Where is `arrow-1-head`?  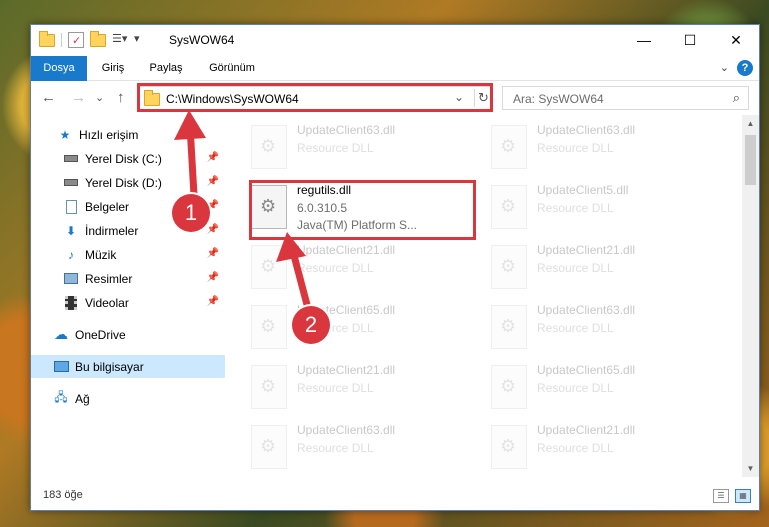 arrow-1-head is located at coordinates (190, 125).